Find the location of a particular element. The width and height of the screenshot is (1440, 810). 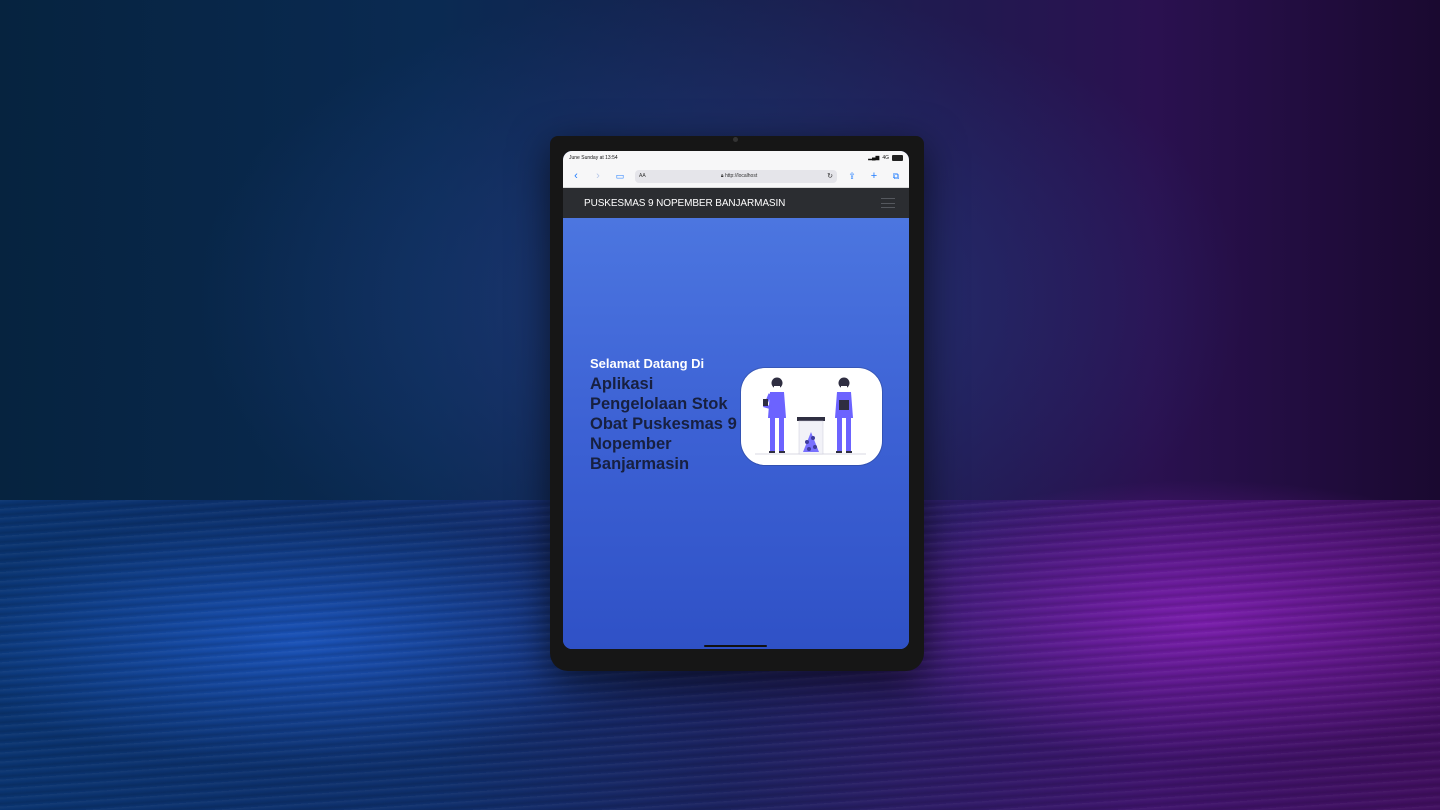

pharmacist-right-figure is located at coordinates (844, 415).